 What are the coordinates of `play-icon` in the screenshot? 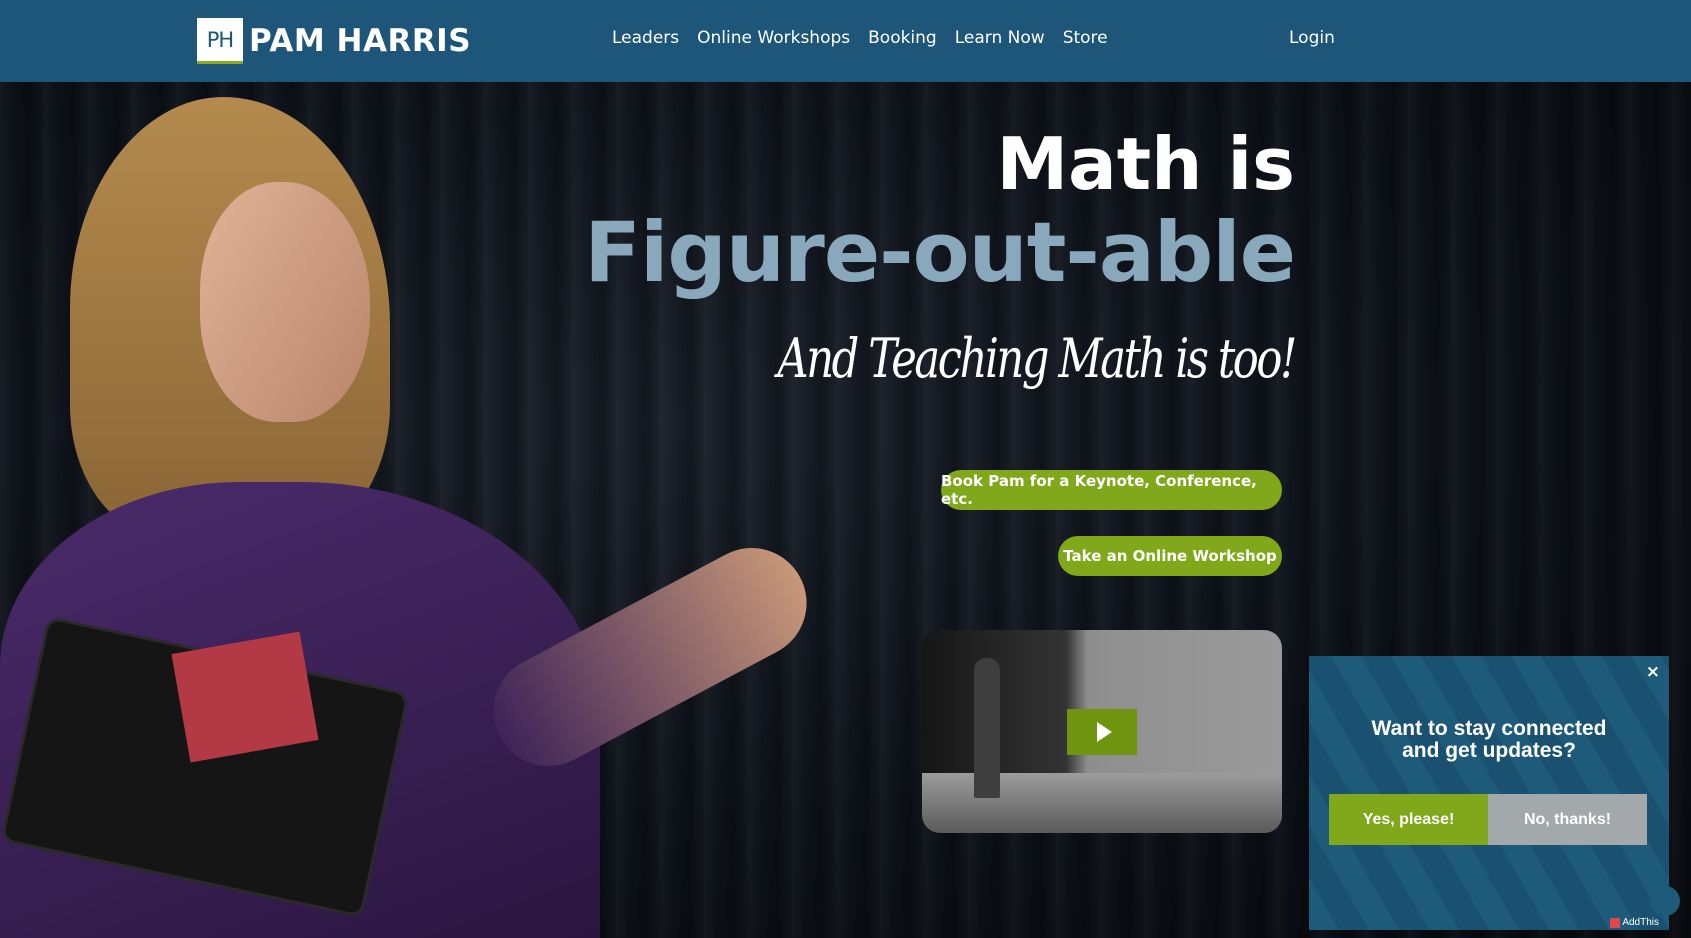 It's located at (1104, 732).